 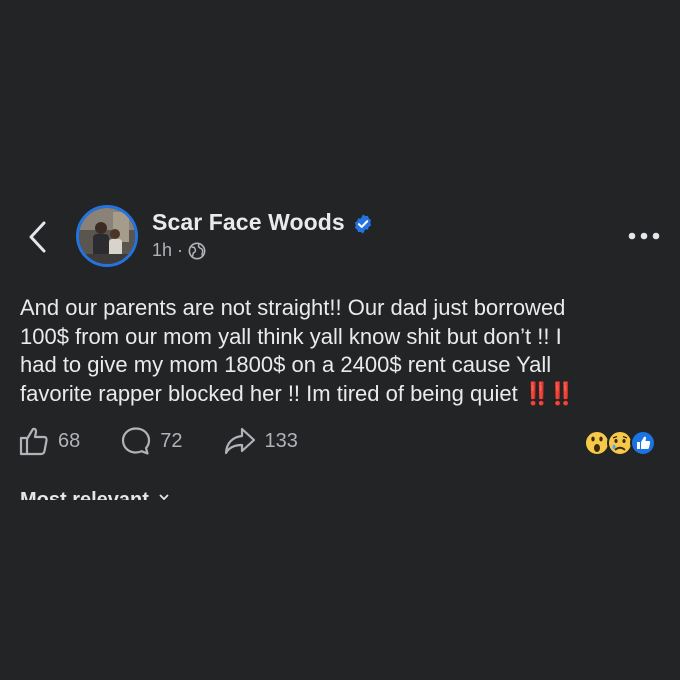 I want to click on reaction-icons, so click(x=620, y=443).